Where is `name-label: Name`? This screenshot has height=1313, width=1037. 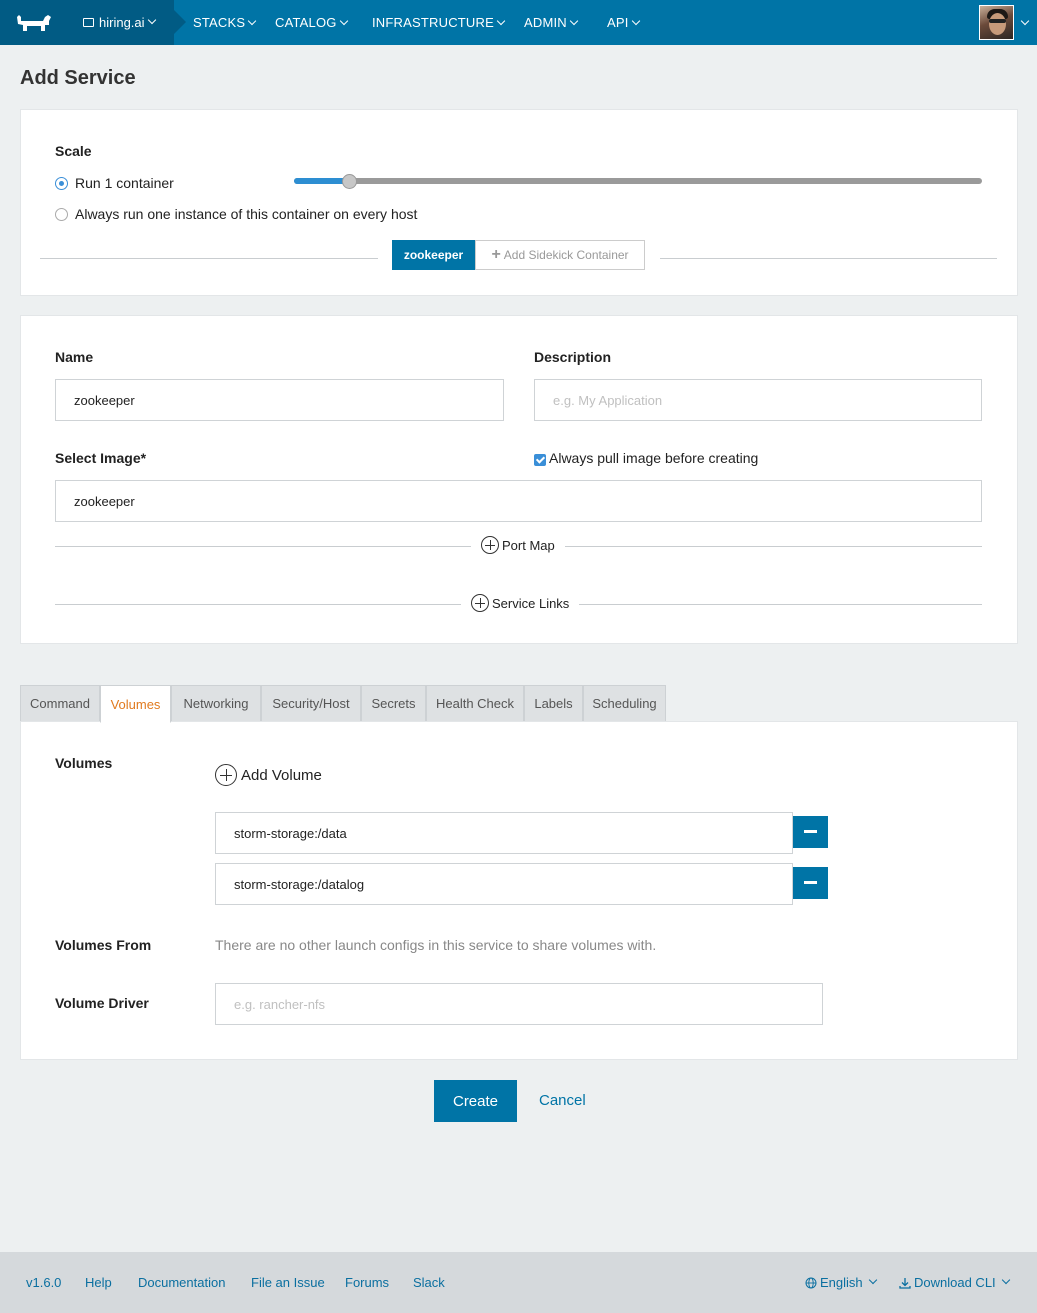 name-label: Name is located at coordinates (74, 357).